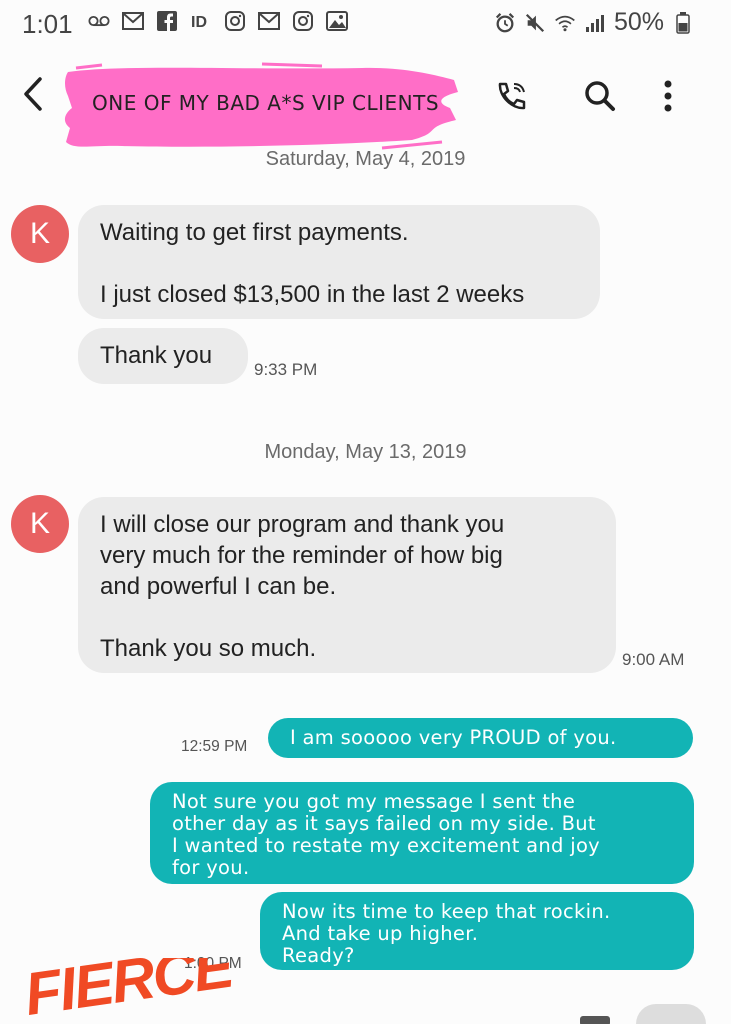 Image resolution: width=731 pixels, height=1024 pixels. I want to click on more-options-button, so click(668, 96).